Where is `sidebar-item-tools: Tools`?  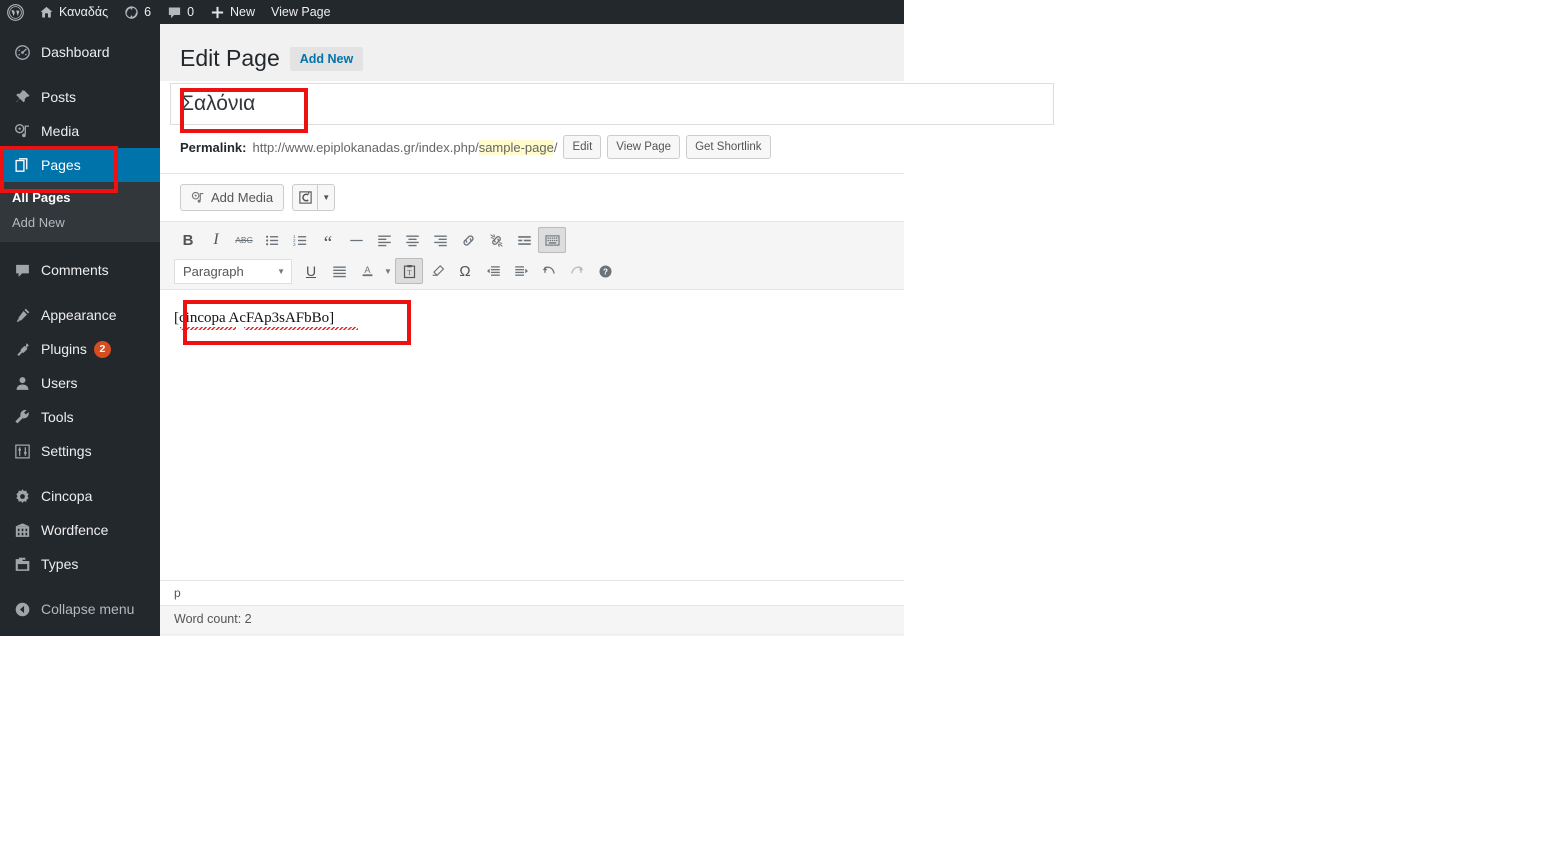
sidebar-item-tools: Tools is located at coordinates (80, 417).